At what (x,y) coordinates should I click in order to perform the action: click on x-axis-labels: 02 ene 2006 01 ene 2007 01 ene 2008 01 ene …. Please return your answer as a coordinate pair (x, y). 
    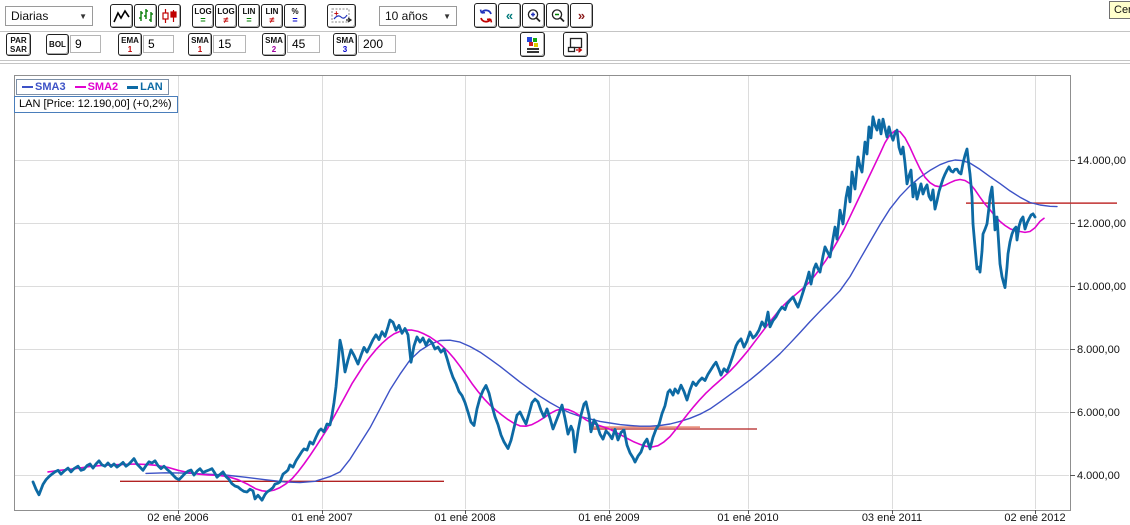
    Looking at the image, I should click on (606, 518).